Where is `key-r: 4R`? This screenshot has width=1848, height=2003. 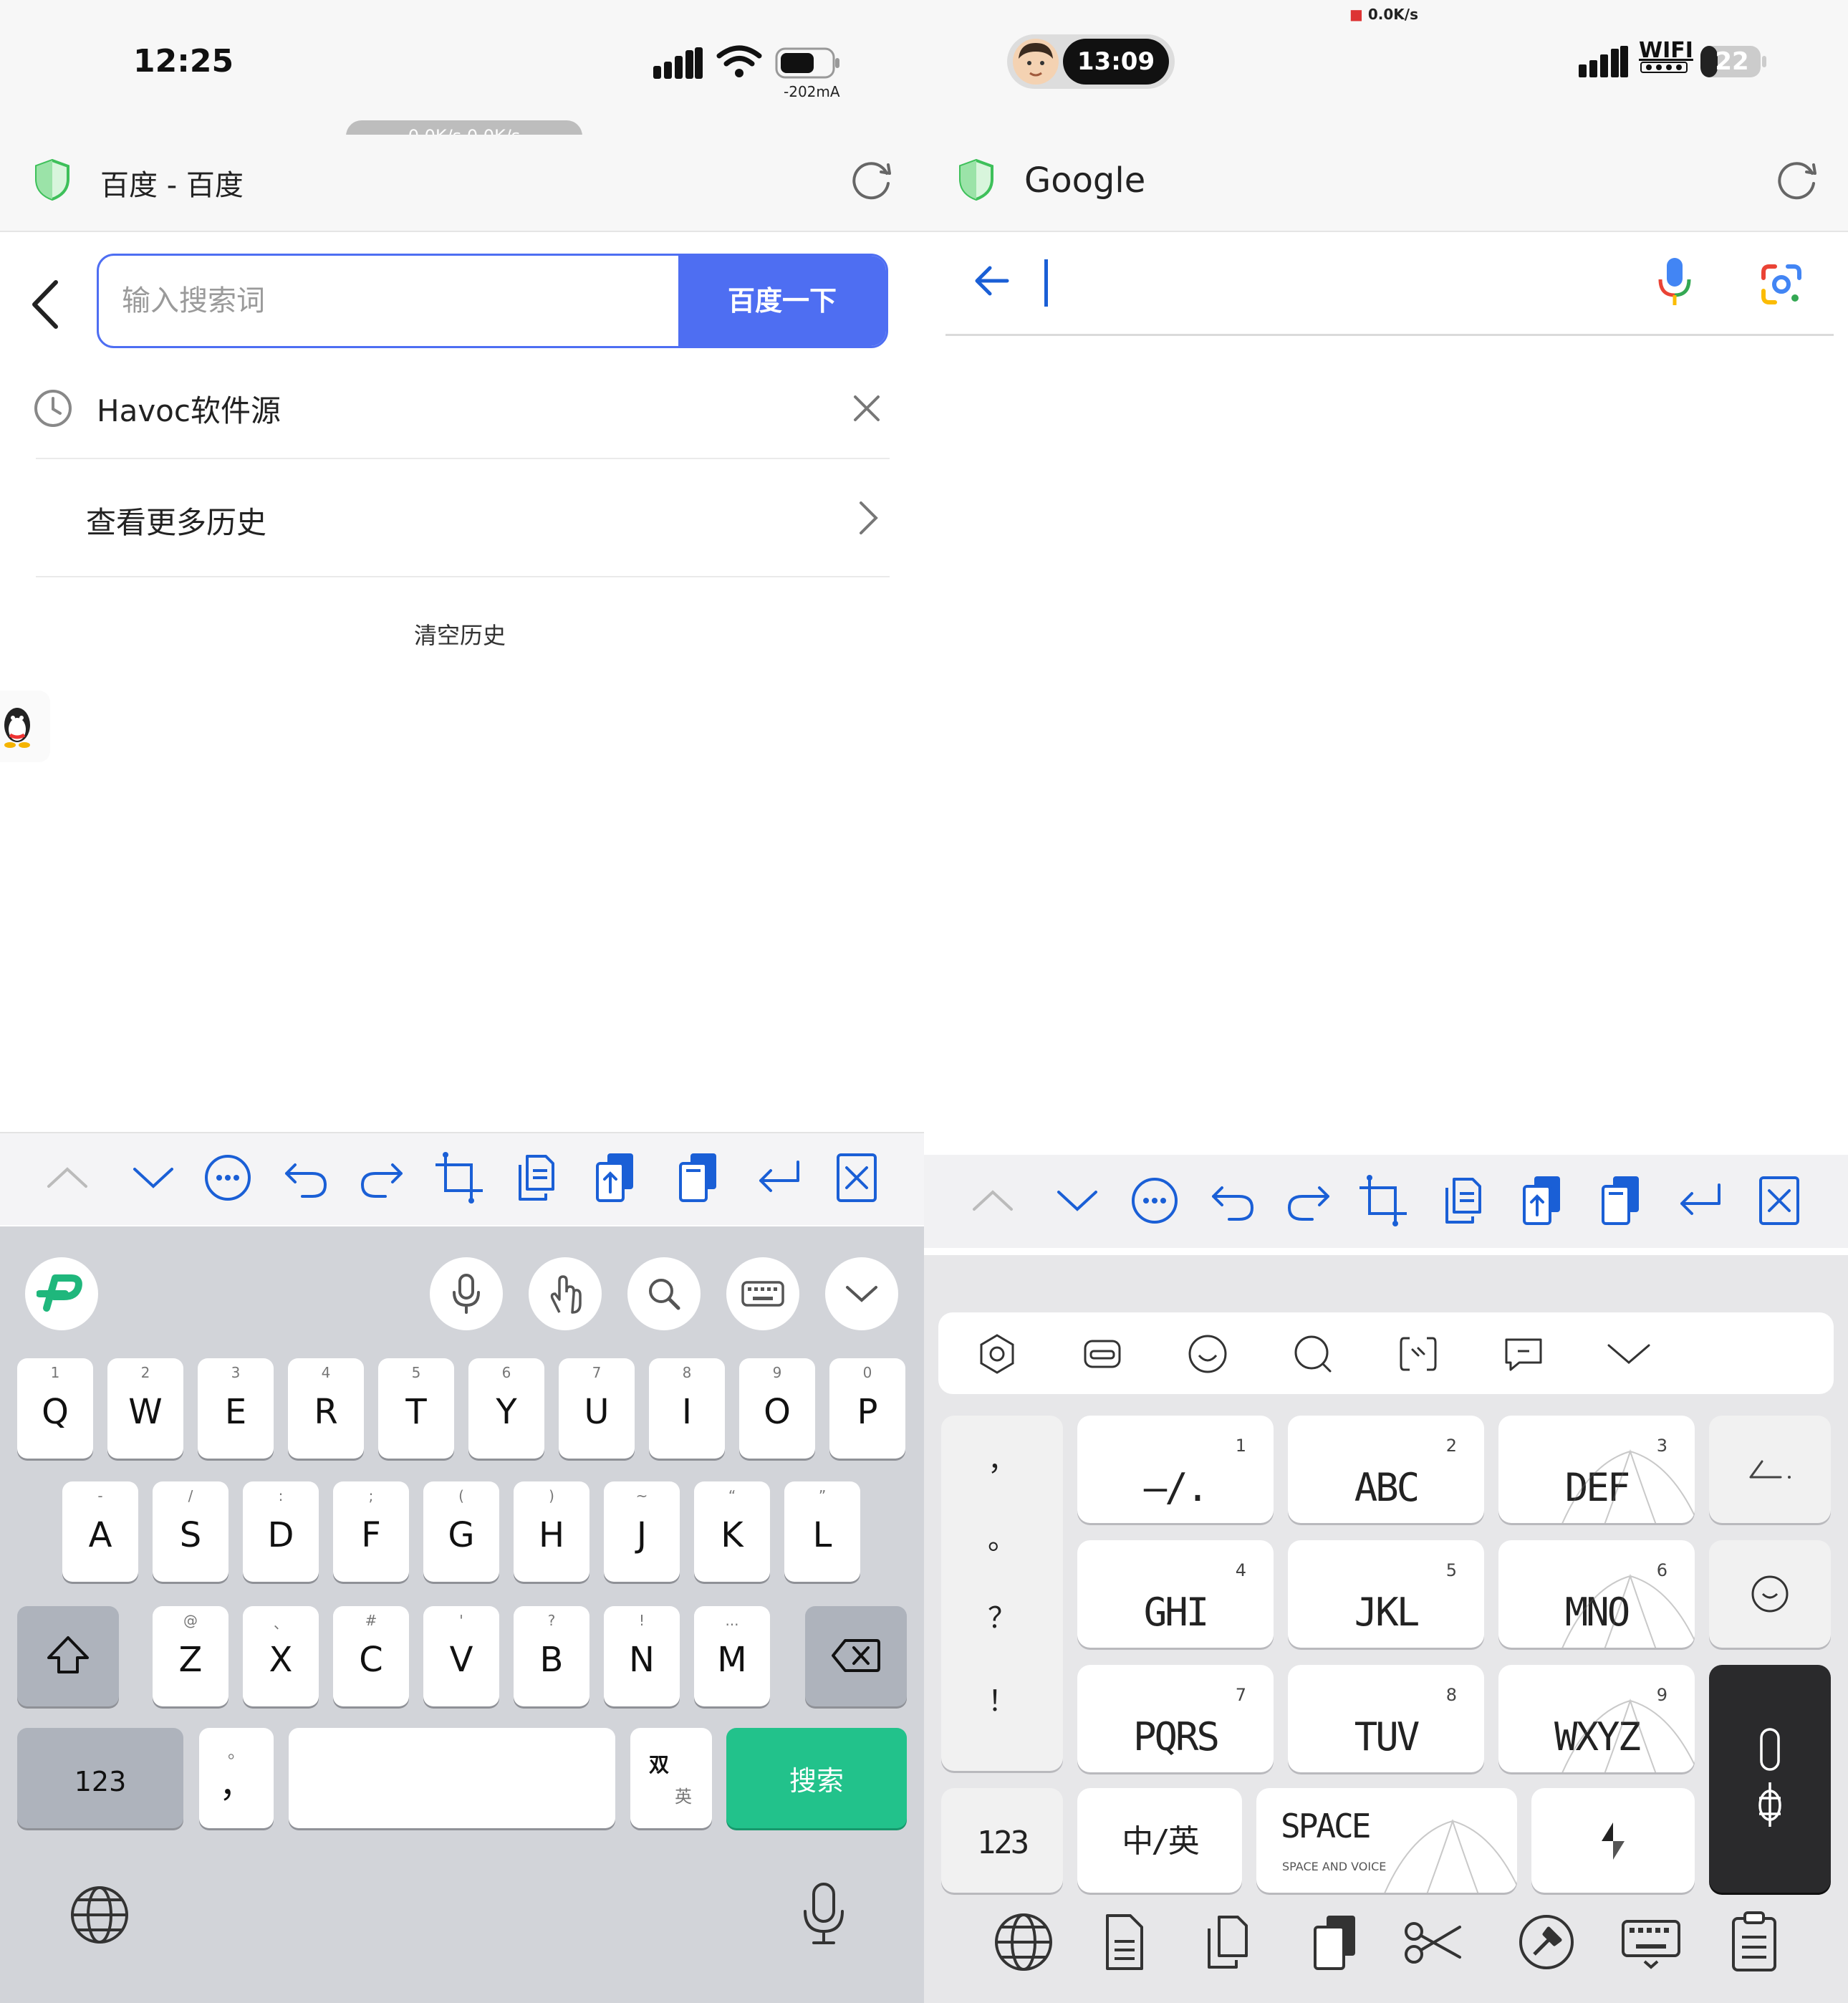
key-r: 4R is located at coordinates (326, 1408).